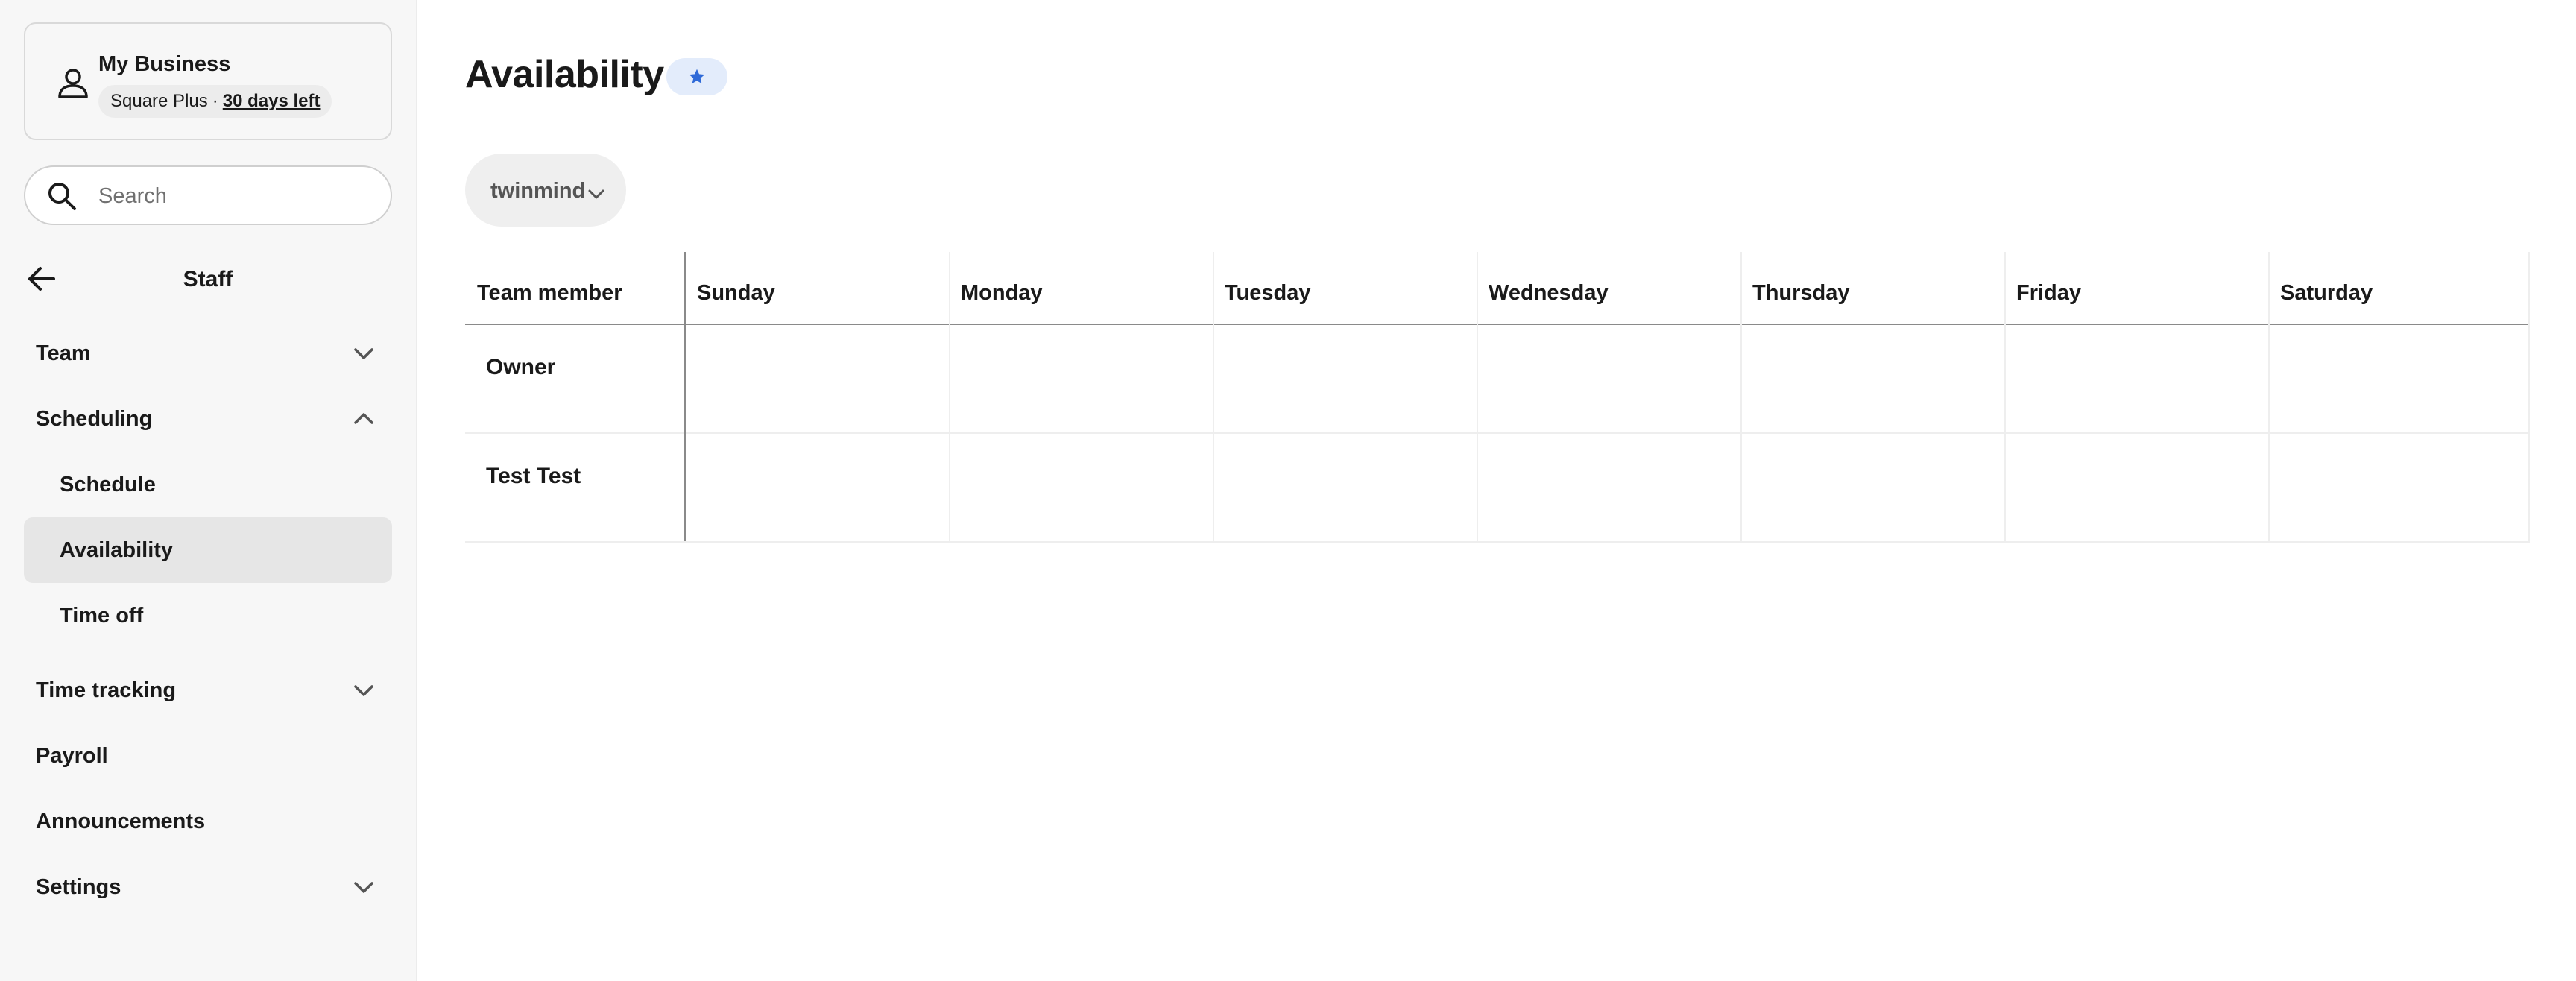  Describe the element at coordinates (1801, 293) in the screenshot. I see `column-header-thursday: Thursday` at that location.